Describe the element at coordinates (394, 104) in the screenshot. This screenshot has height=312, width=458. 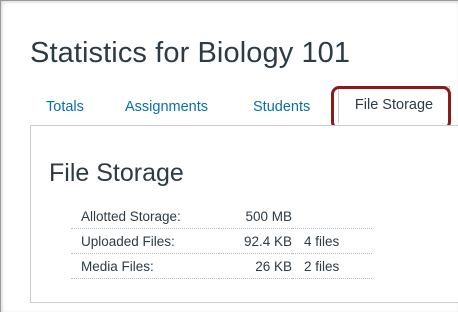
I see `tab-file-storage: File Storage` at that location.